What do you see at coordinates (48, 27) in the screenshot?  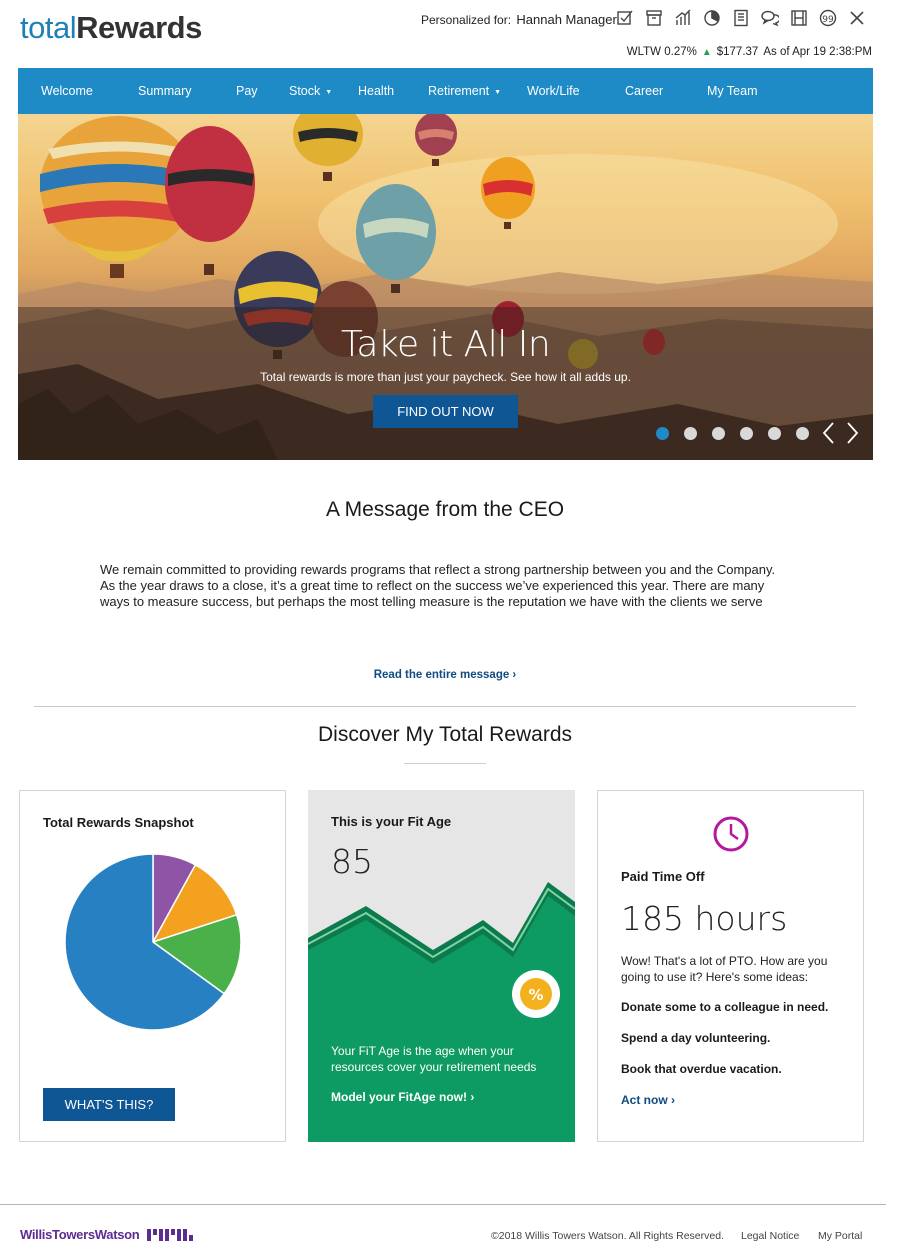 I see `logo-part-total: total` at bounding box center [48, 27].